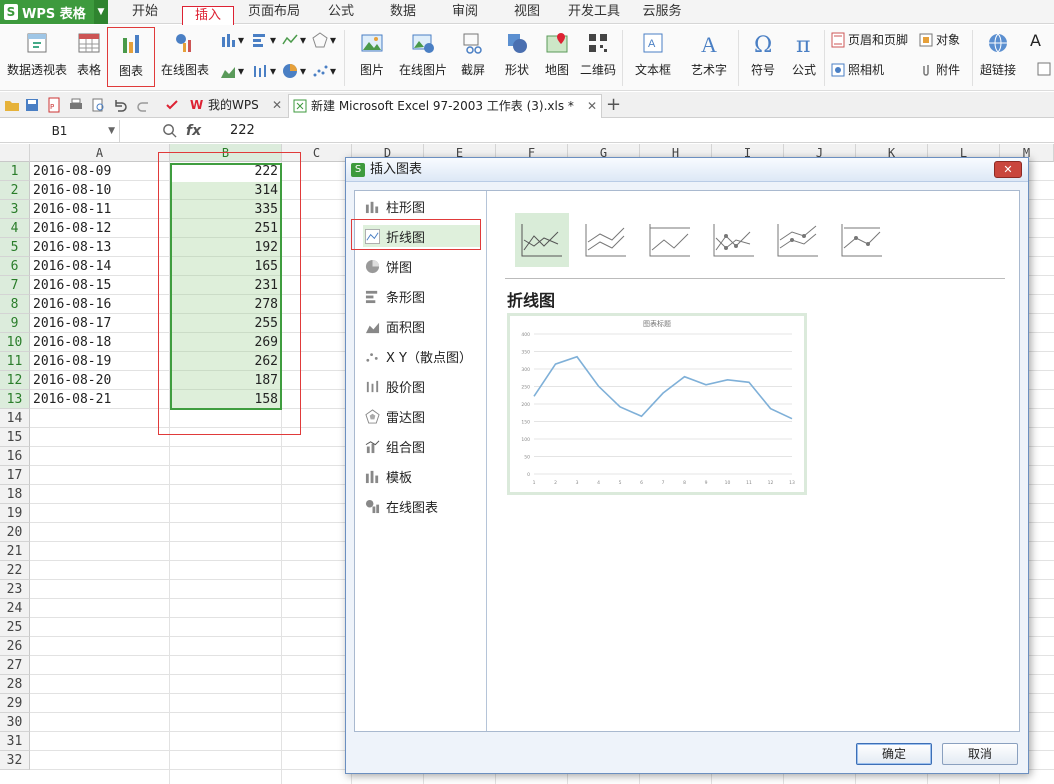 This screenshot has width=1054, height=784. I want to click on pivot-table-button: 数据透视表, so click(37, 51).